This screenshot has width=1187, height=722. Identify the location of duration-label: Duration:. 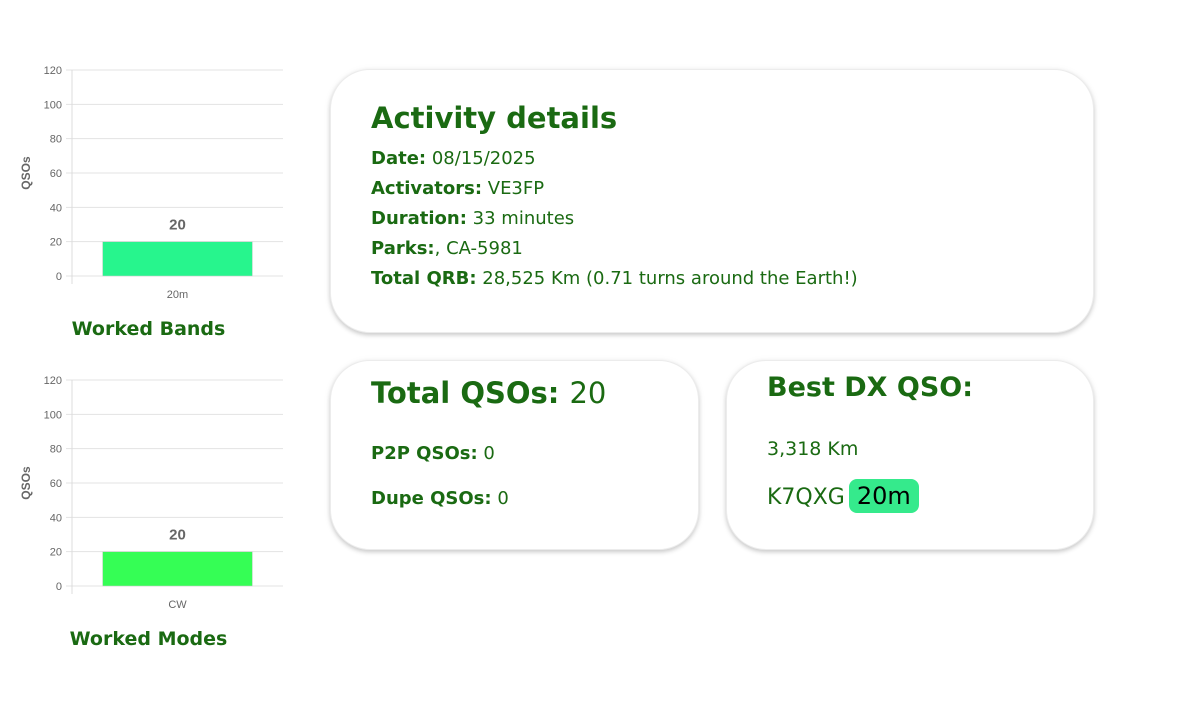
(419, 218).